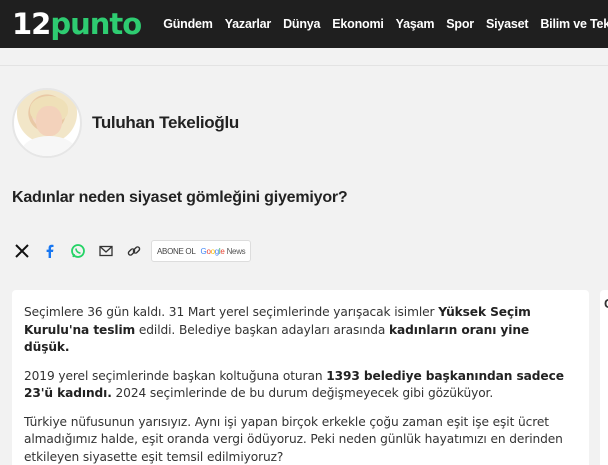  I want to click on google-news-subscribe-button: ABONE OL Google News, so click(201, 251).